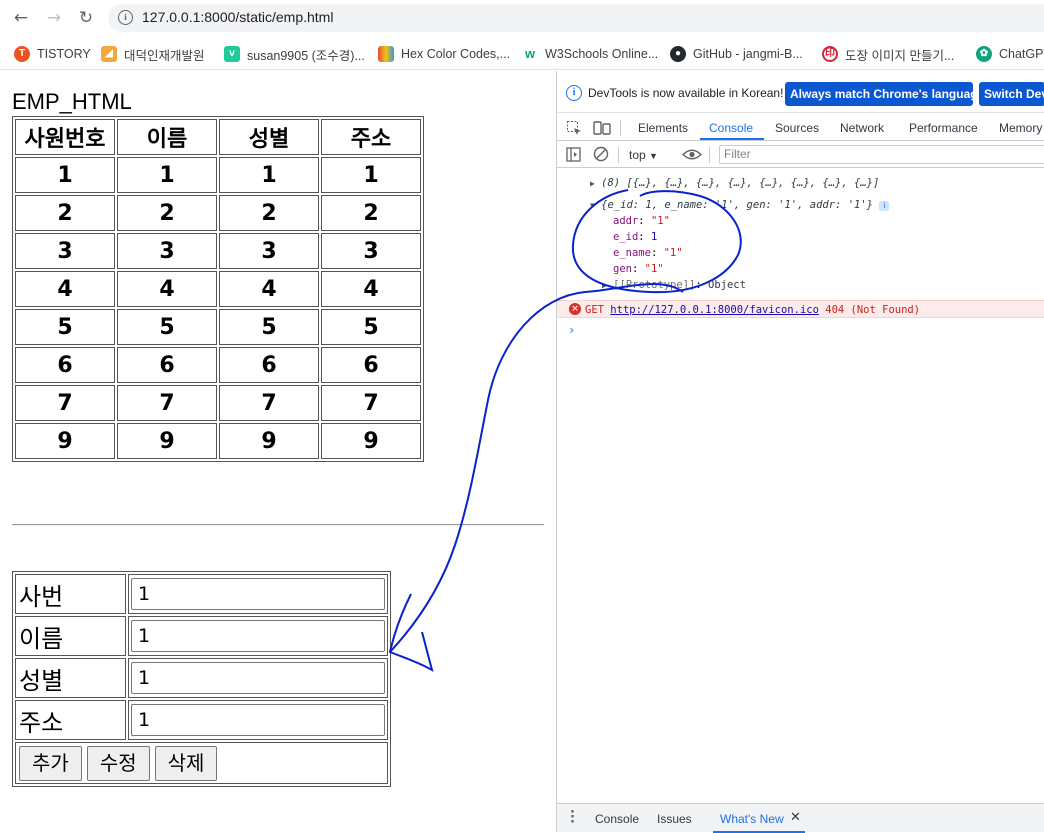  I want to click on address-label: 주소, so click(70, 720).